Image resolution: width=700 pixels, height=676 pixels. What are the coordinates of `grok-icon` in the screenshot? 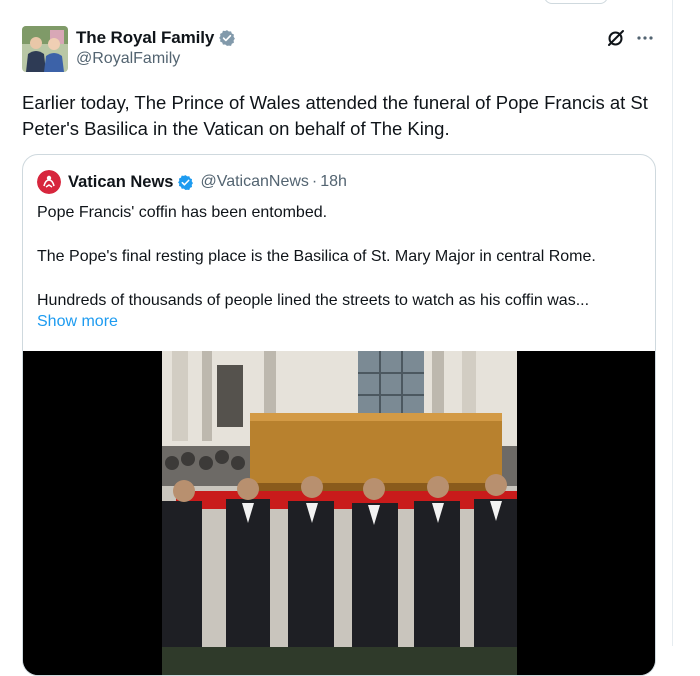 It's located at (616, 38).